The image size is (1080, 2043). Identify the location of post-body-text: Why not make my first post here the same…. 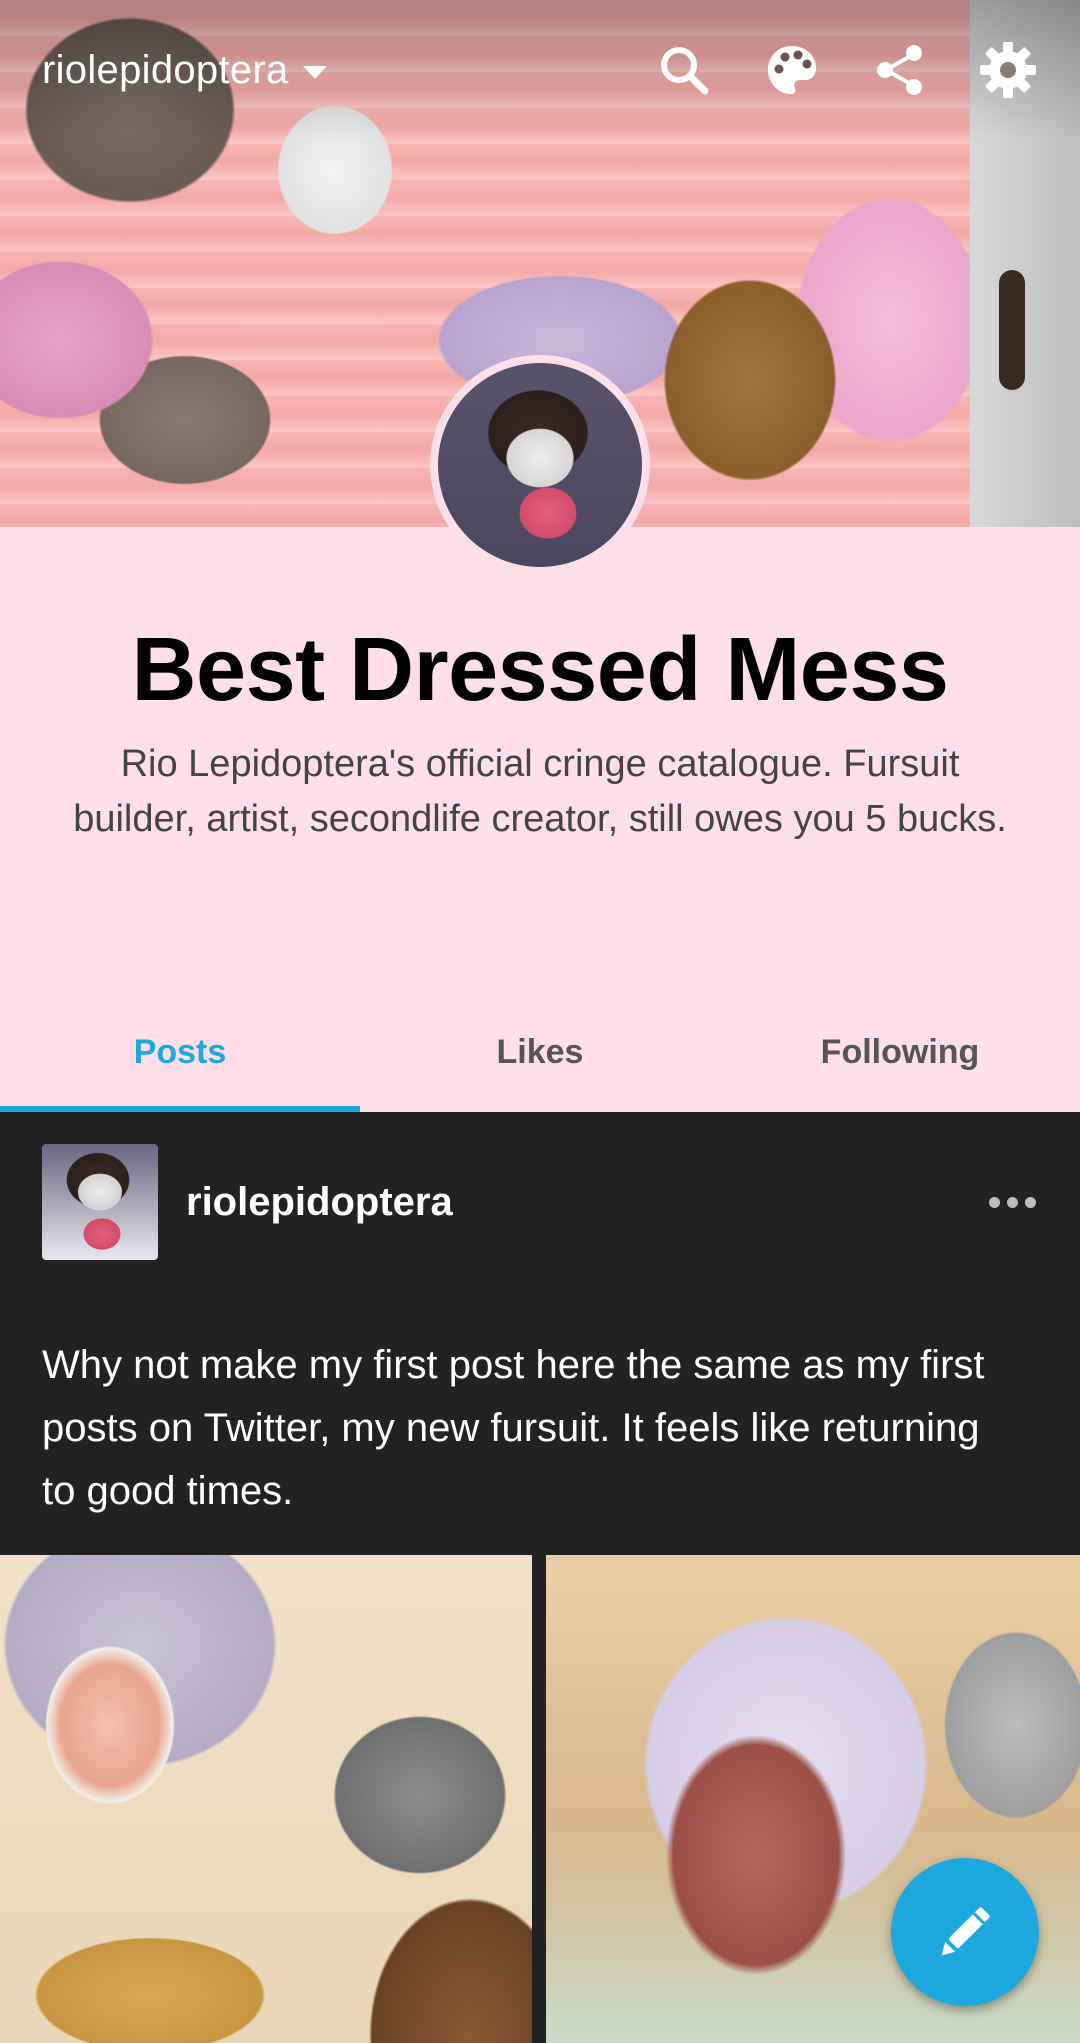
(513, 1428).